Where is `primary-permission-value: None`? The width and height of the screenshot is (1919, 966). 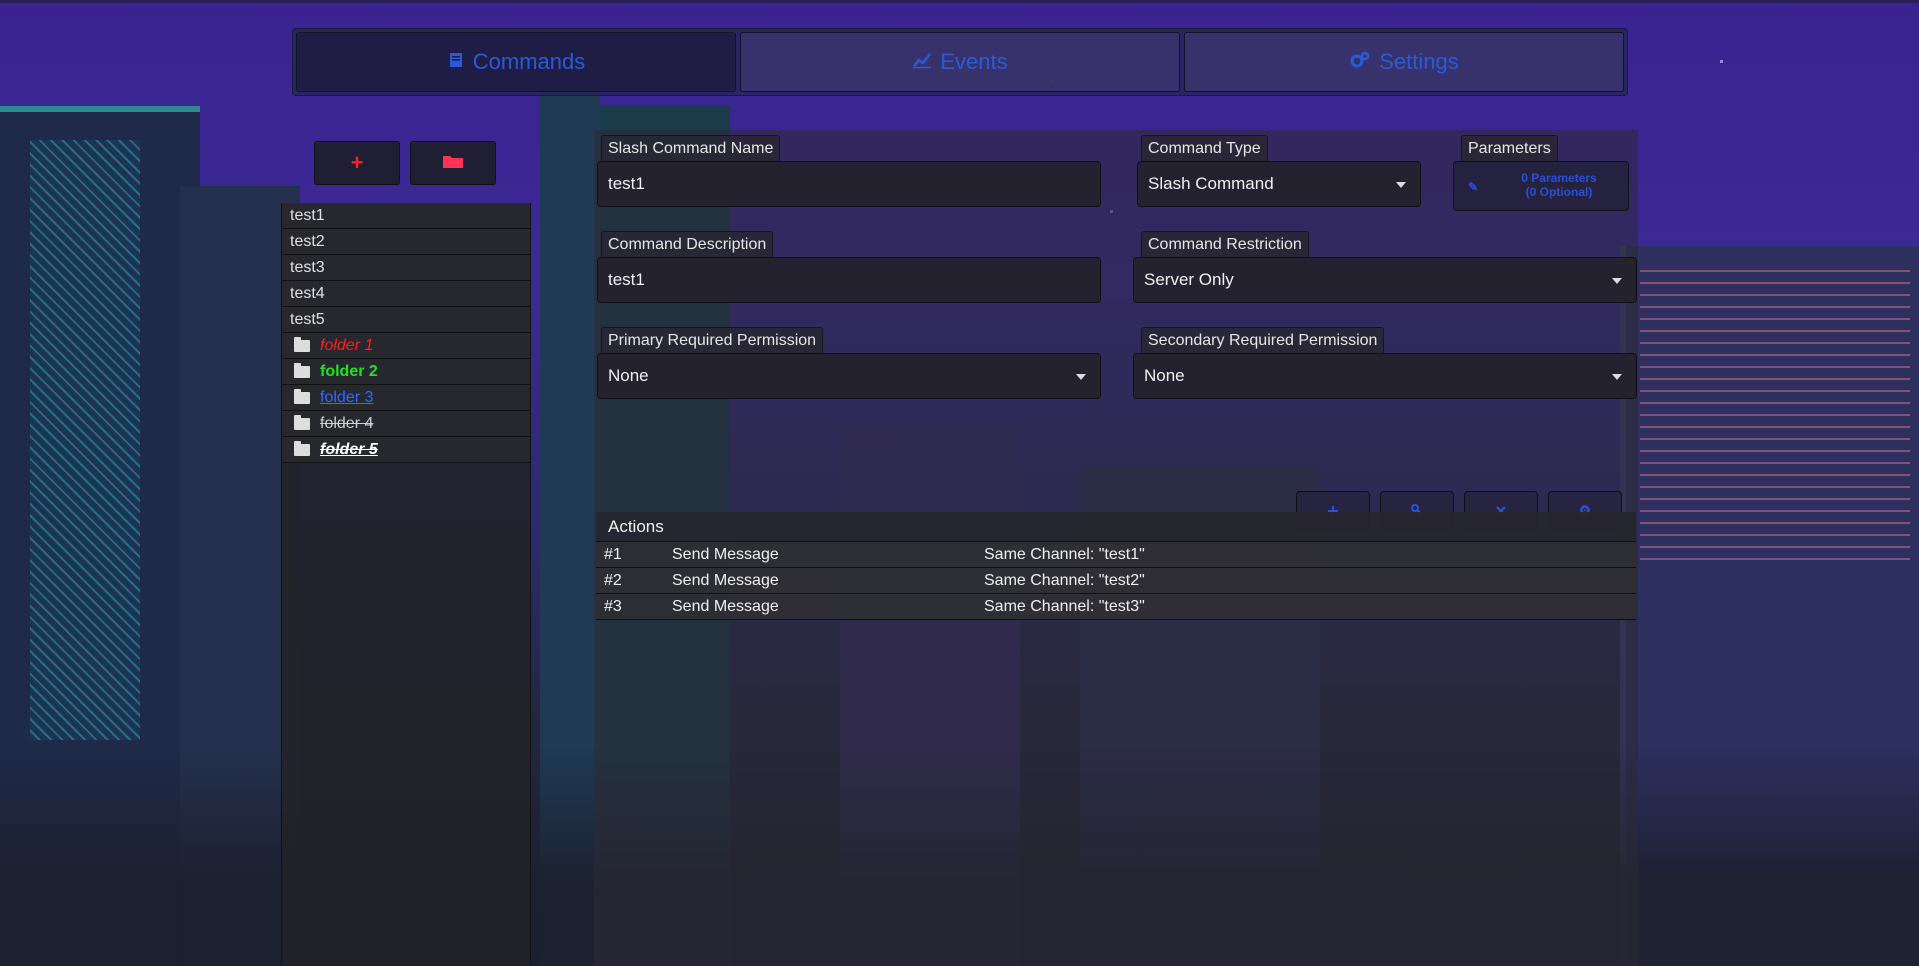 primary-permission-value: None is located at coordinates (628, 375).